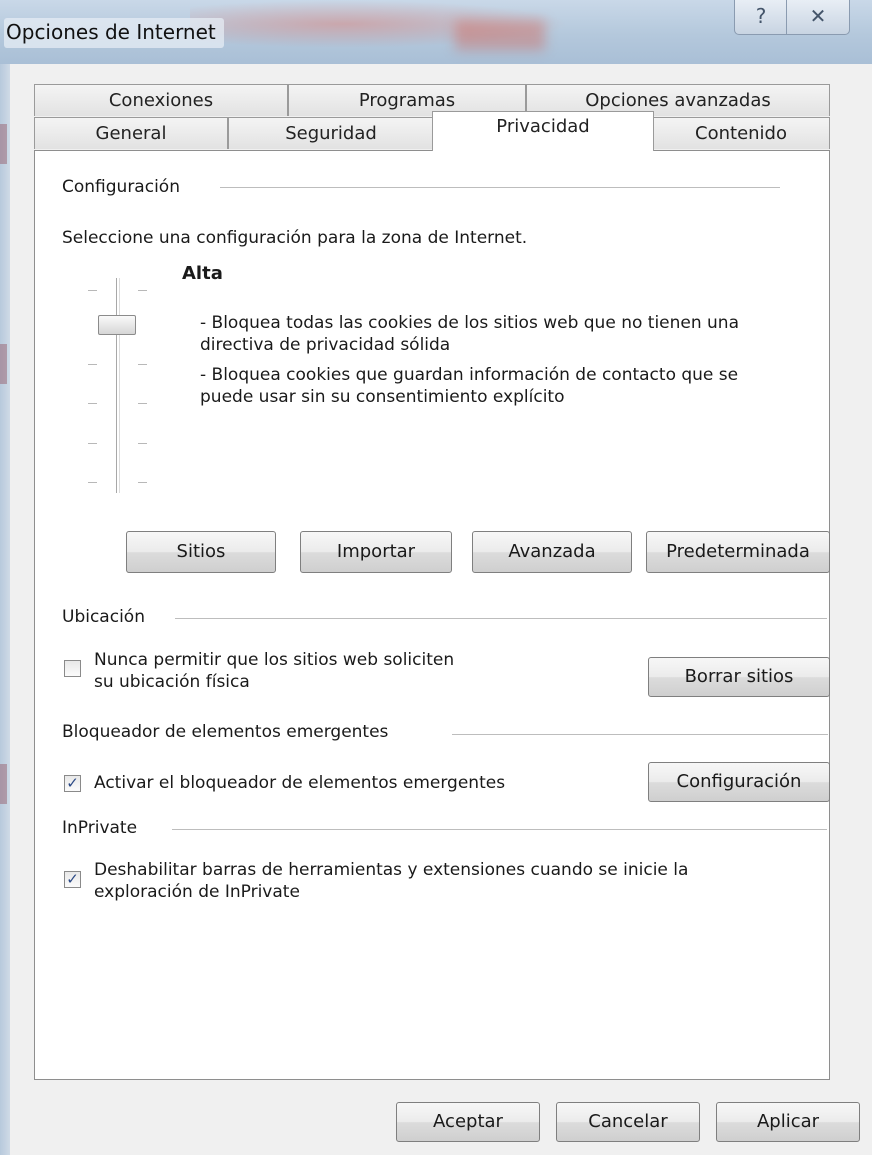 The width and height of the screenshot is (872, 1155). What do you see at coordinates (325, 345) in the screenshot?
I see `privacy-level-description: directiva de privacidad sólida` at bounding box center [325, 345].